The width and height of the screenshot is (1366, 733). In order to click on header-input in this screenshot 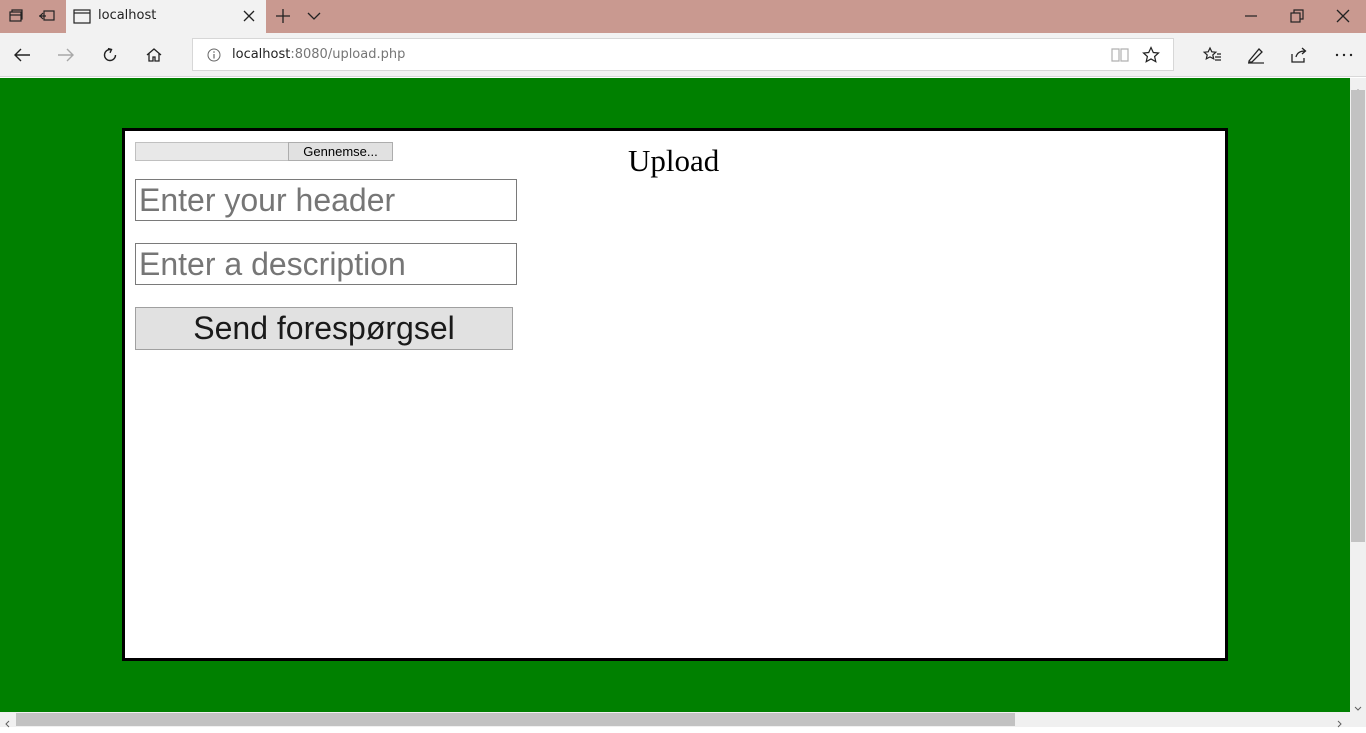, I will do `click(326, 200)`.